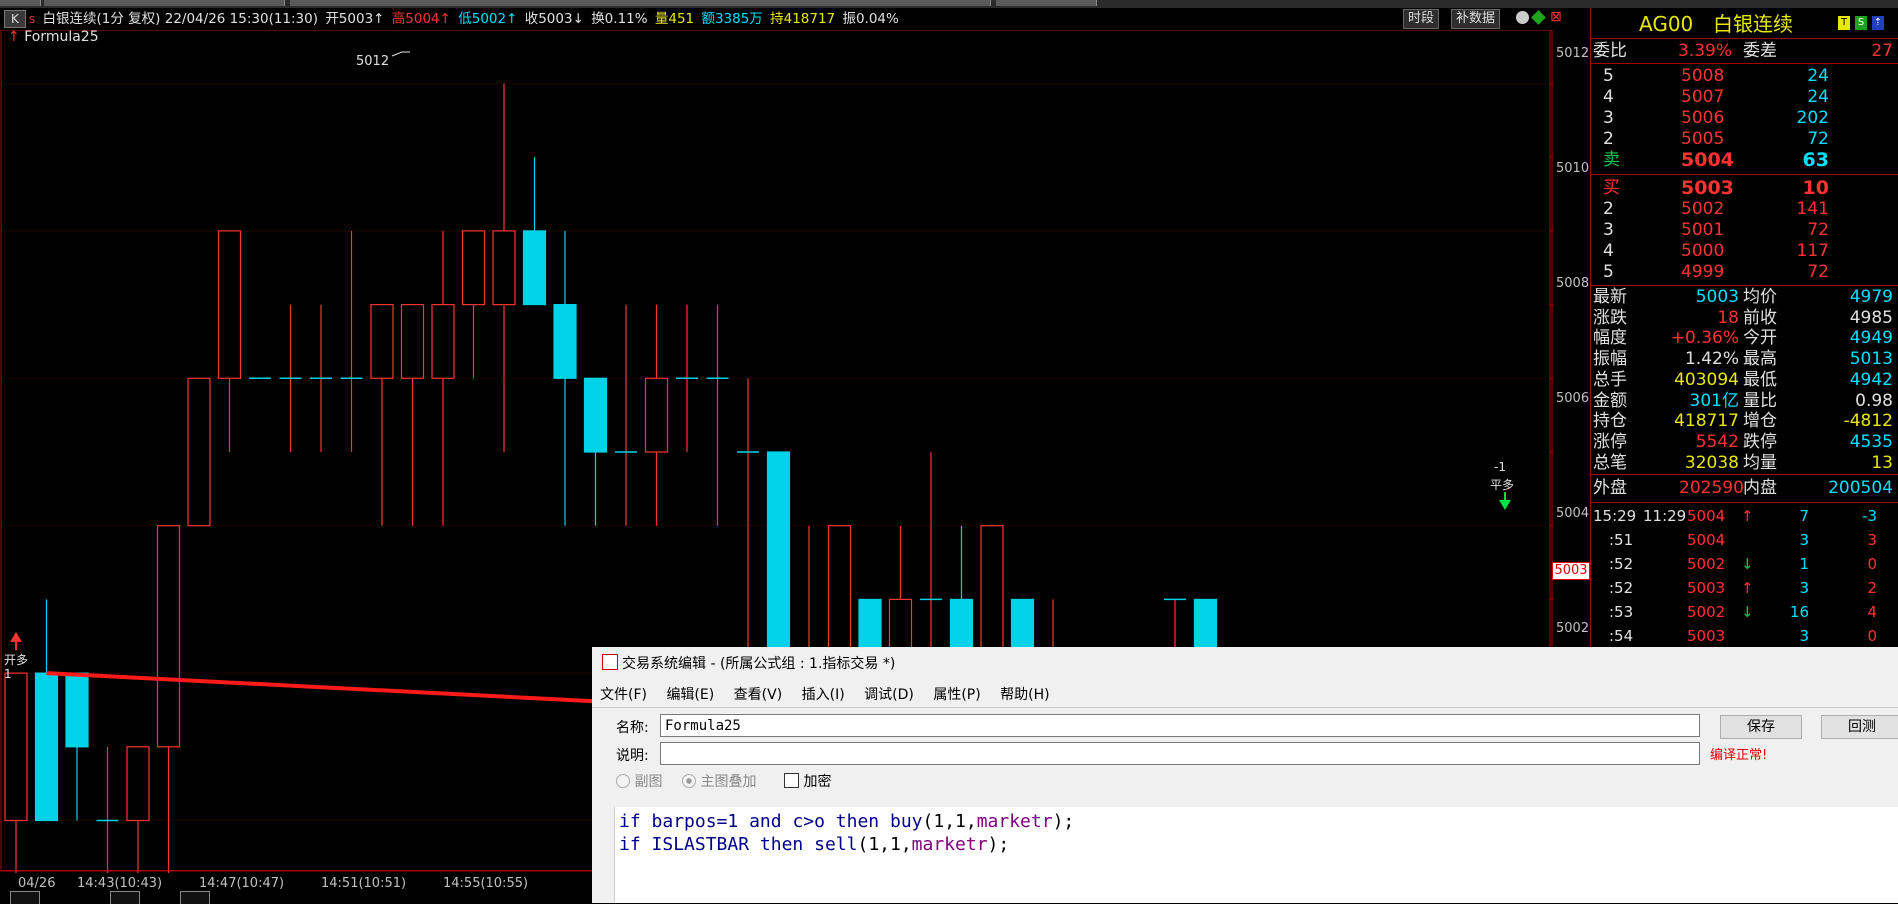  Describe the element at coordinates (1844, 23) in the screenshot. I see `t-icon: T` at that location.